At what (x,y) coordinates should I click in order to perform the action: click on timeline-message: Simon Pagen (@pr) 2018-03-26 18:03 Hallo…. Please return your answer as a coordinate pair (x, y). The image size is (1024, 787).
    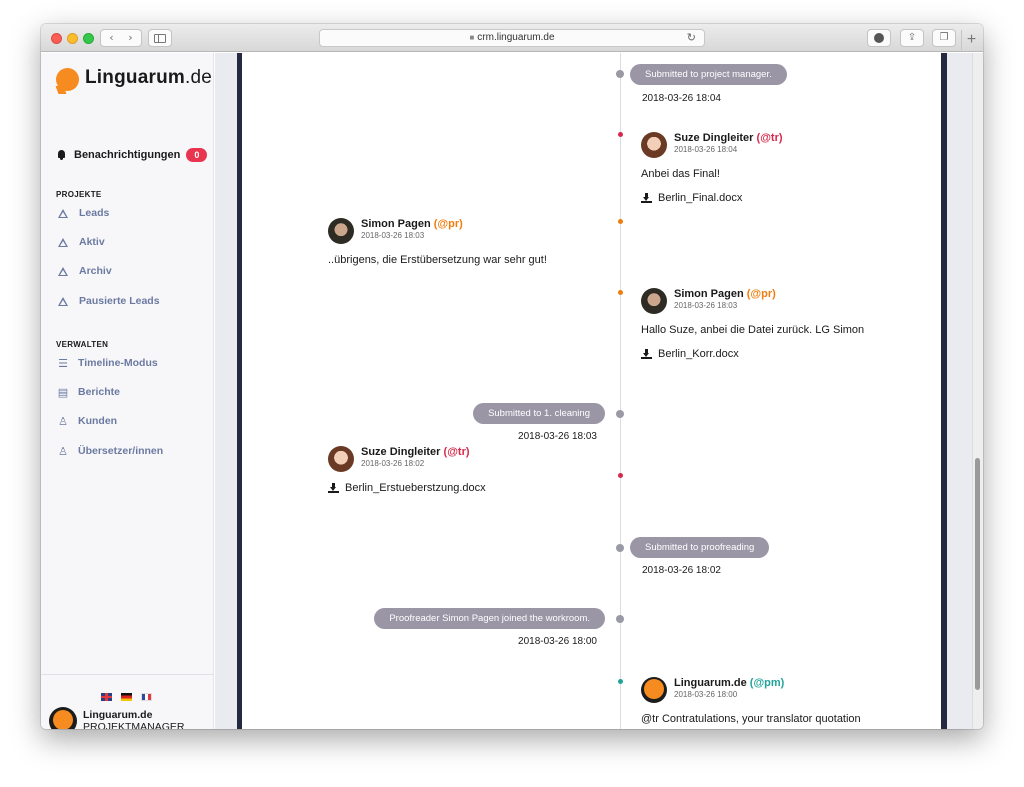
    Looking at the image, I should click on (752, 324).